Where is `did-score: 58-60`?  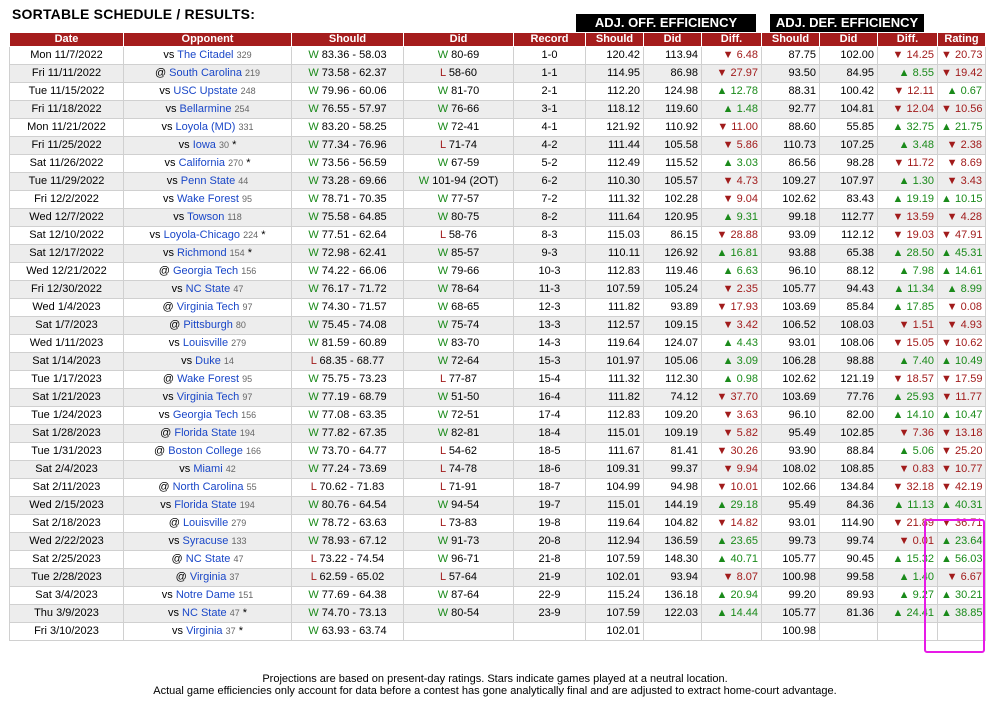
did-score: 58-60 is located at coordinates (463, 73).